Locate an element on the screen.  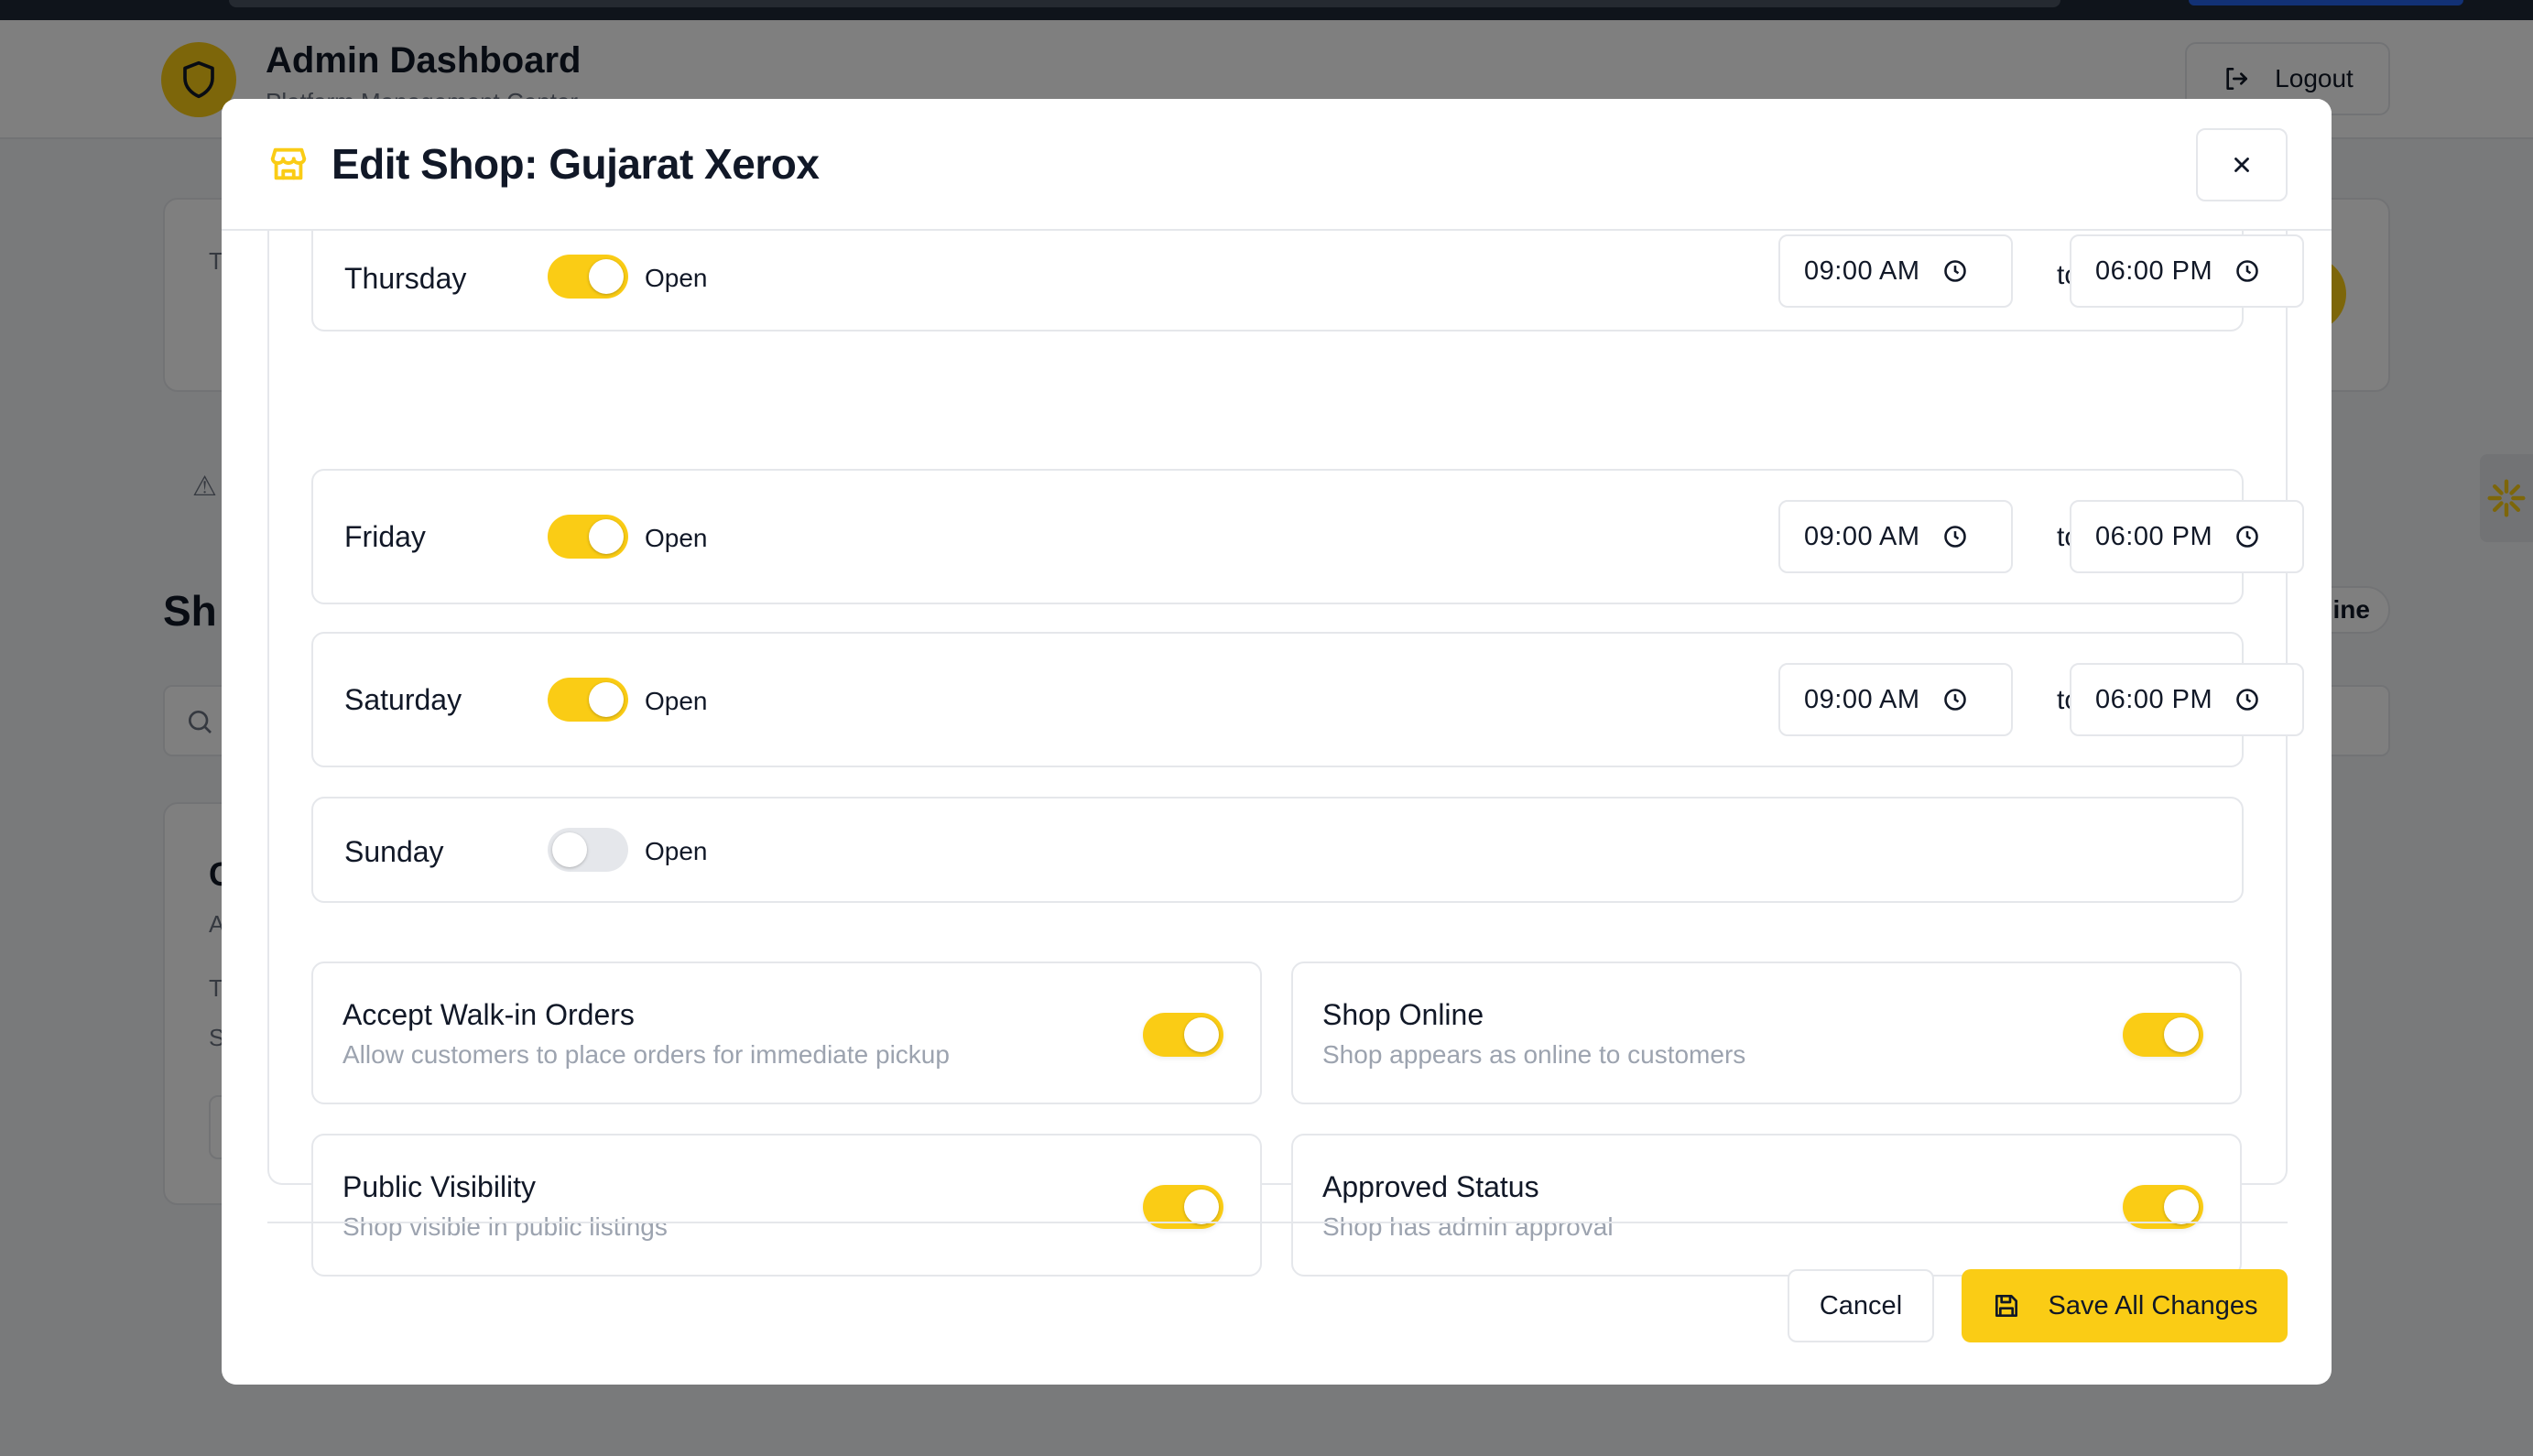
option-description: Shop has admin approval is located at coordinates (1468, 1226).